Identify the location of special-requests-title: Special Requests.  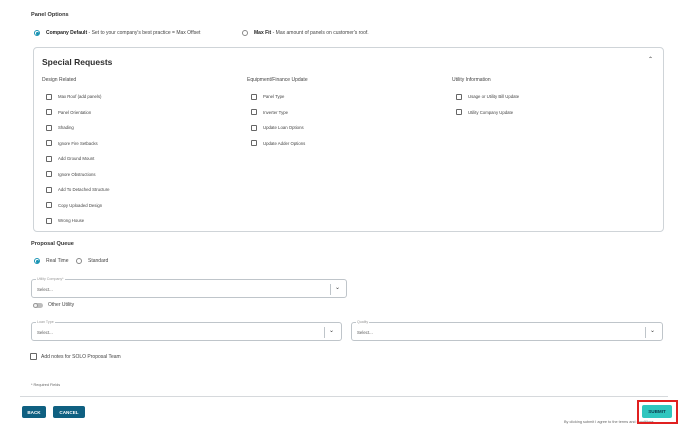
(77, 62).